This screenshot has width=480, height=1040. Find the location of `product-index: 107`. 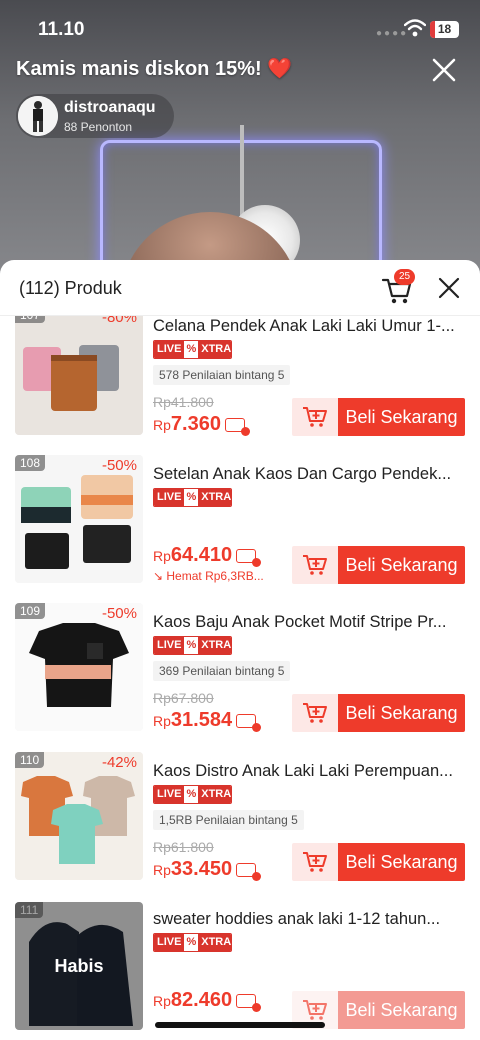

product-index: 107 is located at coordinates (30, 319).